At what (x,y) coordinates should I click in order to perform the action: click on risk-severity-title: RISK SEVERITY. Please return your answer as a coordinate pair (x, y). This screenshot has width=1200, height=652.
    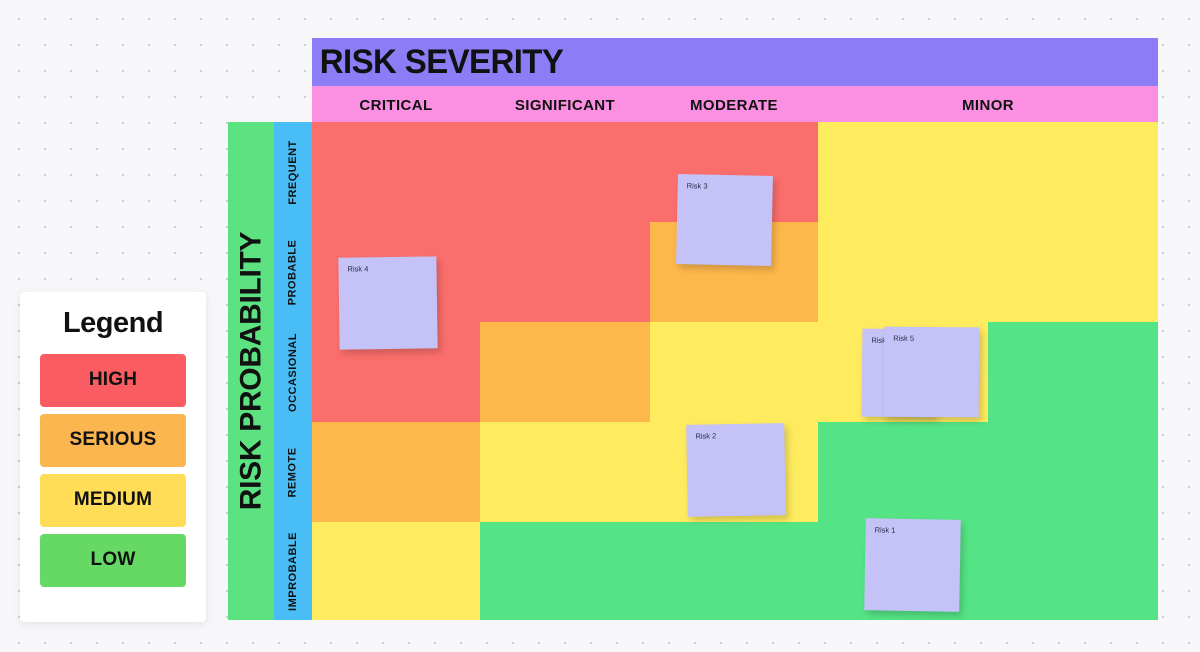
    Looking at the image, I should click on (441, 62).